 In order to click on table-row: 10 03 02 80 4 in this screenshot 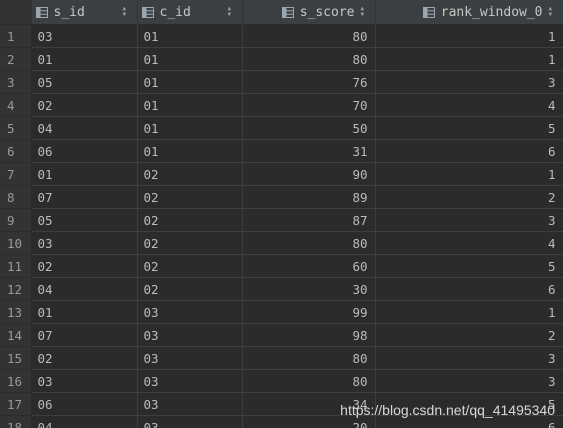, I will do `click(281, 243)`.